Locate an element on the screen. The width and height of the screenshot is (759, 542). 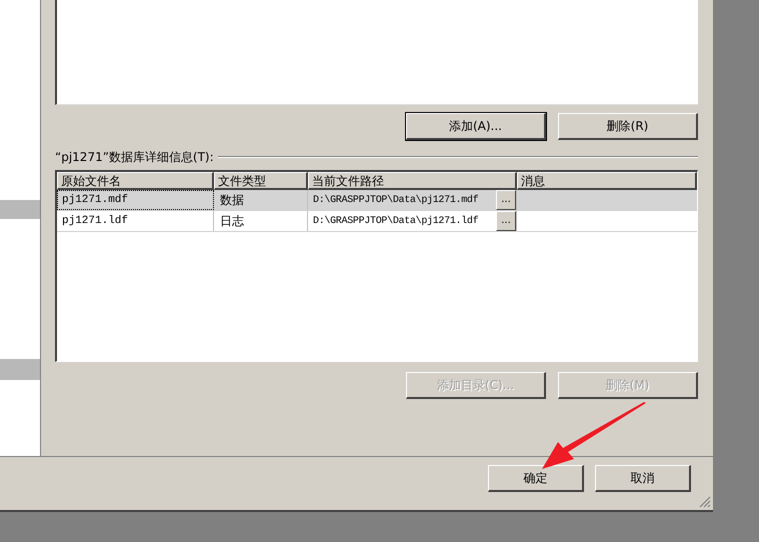
table-cell: pj1271.mdf is located at coordinates (135, 200).